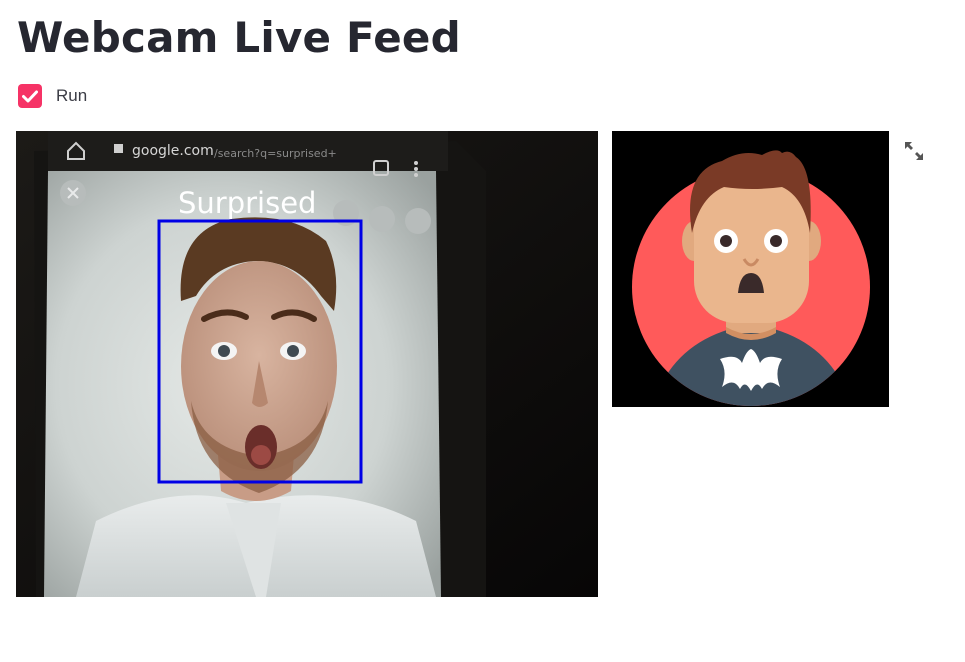 The image size is (965, 662). What do you see at coordinates (247, 203) in the screenshot?
I see `emotion-label: Surprised` at bounding box center [247, 203].